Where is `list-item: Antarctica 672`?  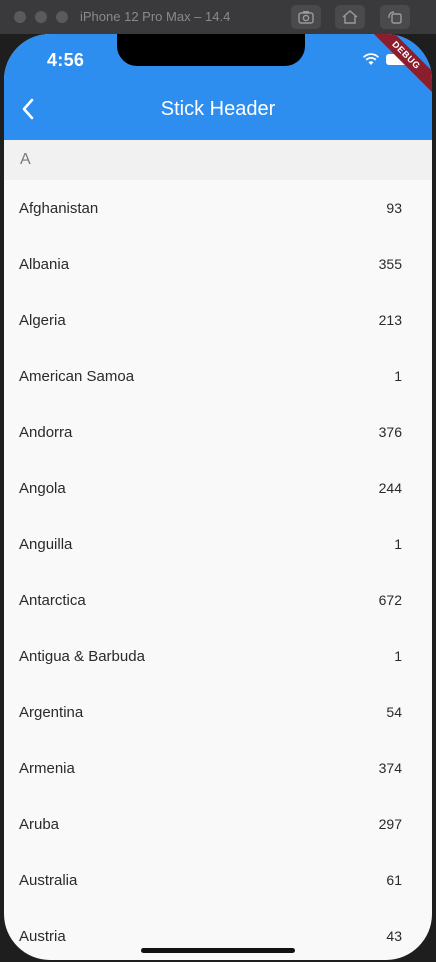
list-item: Antarctica 672 is located at coordinates (218, 600).